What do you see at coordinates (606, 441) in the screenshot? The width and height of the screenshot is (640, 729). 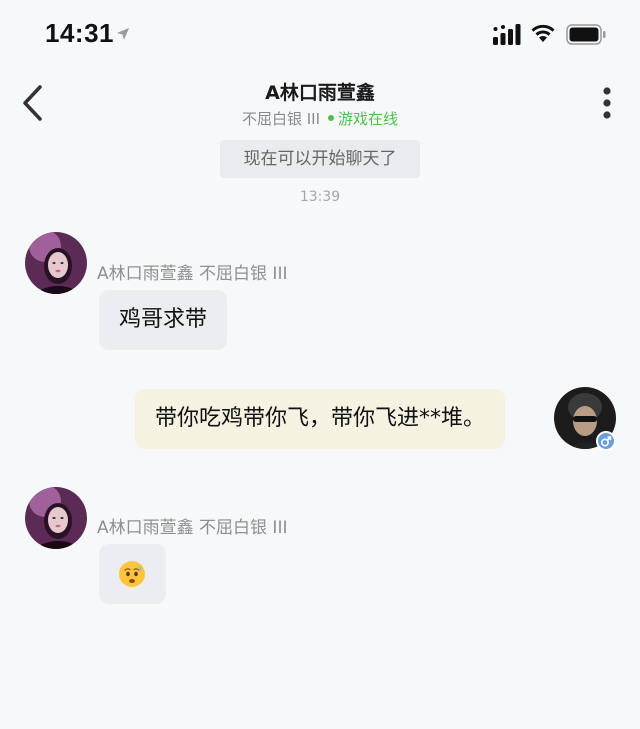 I see `male-gender-icon` at bounding box center [606, 441].